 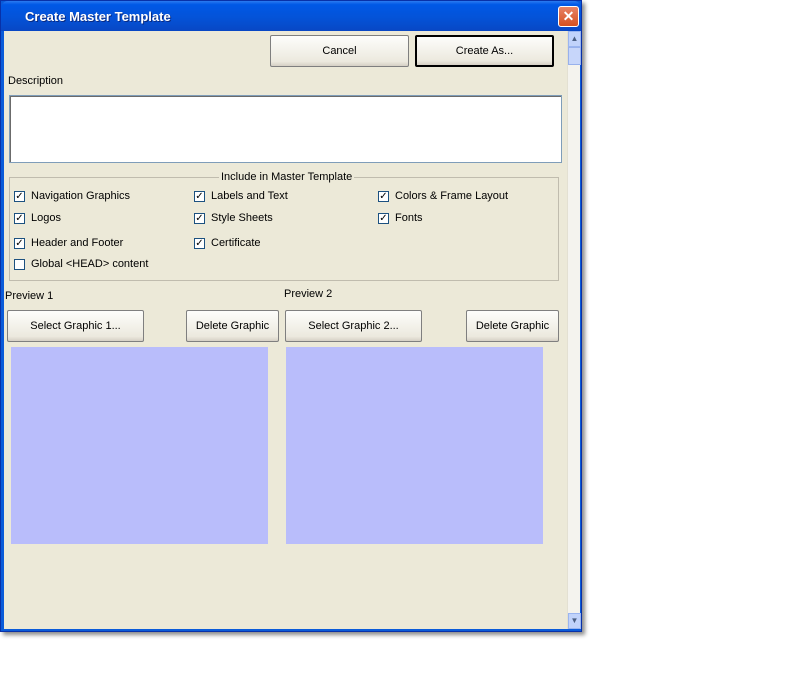 What do you see at coordinates (512, 326) in the screenshot?
I see `delete-graphic-2-button: Delete Graphic` at bounding box center [512, 326].